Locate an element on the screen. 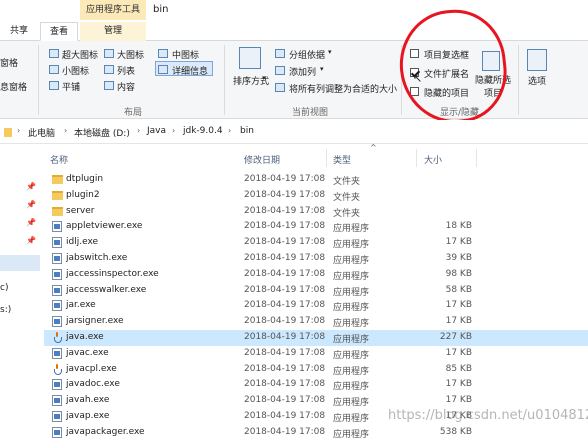 This screenshot has height=441, width=588. content-icon is located at coordinates (109, 85).